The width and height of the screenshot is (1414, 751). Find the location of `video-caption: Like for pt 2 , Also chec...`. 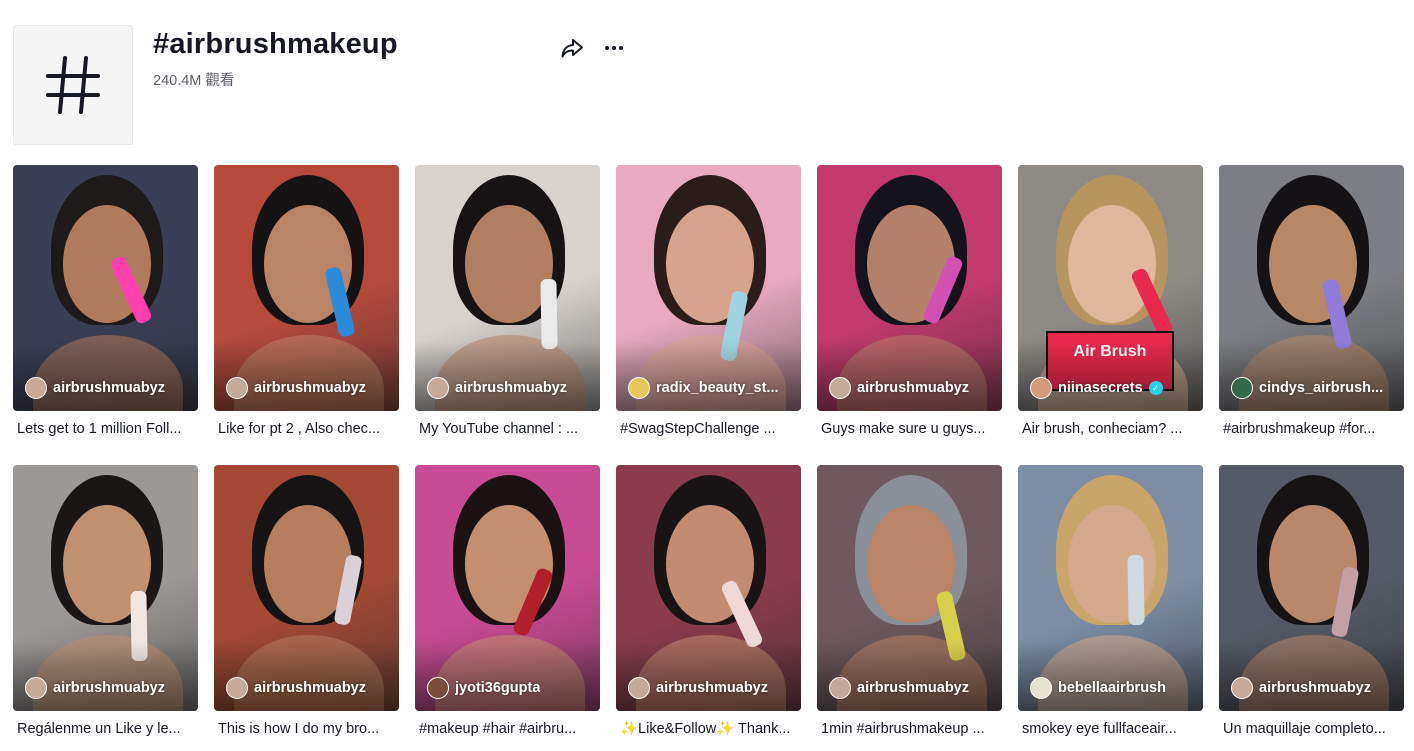

video-caption: Like for pt 2 , Also chec... is located at coordinates (305, 429).